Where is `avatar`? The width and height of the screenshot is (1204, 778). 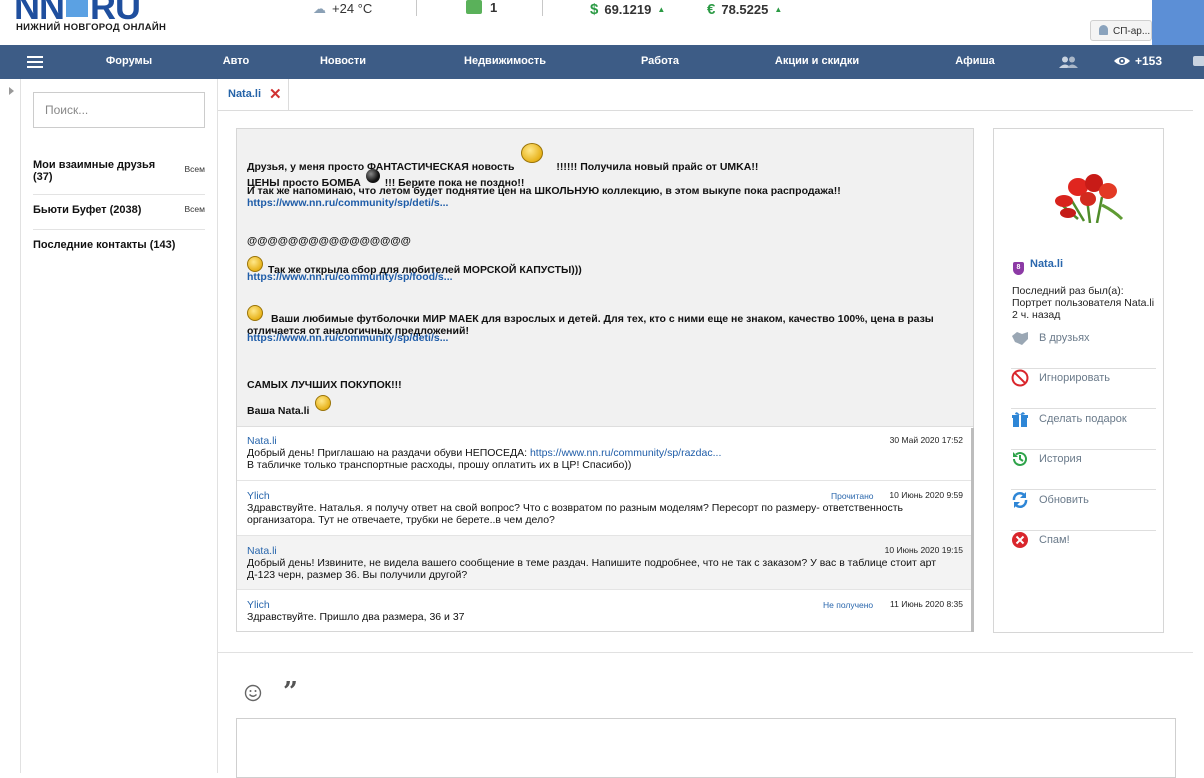
avatar is located at coordinates (1085, 192).